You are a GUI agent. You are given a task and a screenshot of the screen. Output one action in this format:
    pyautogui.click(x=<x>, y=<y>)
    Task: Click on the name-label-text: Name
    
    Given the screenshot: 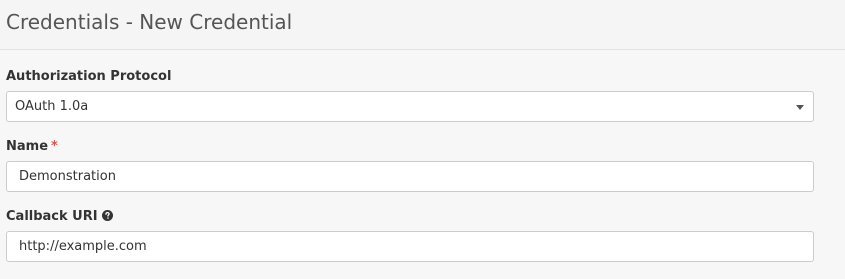 What is the action you would take?
    pyautogui.click(x=27, y=146)
    